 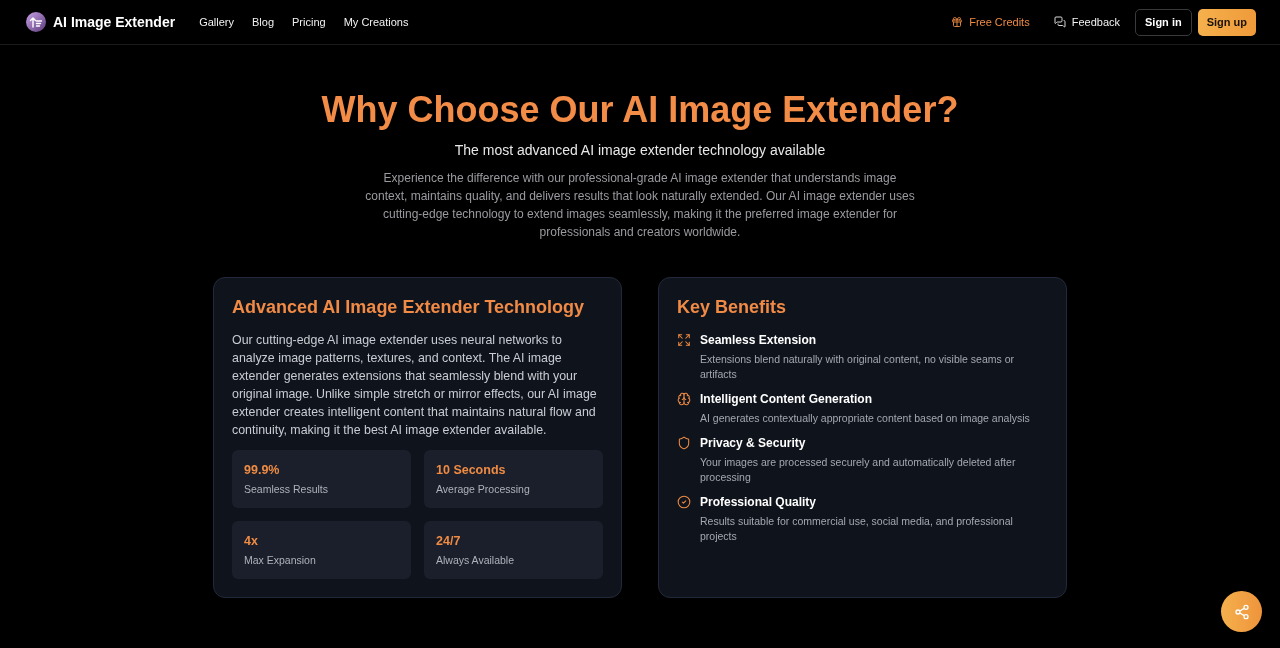 I want to click on expand-arrows-icon, so click(x=684, y=340).